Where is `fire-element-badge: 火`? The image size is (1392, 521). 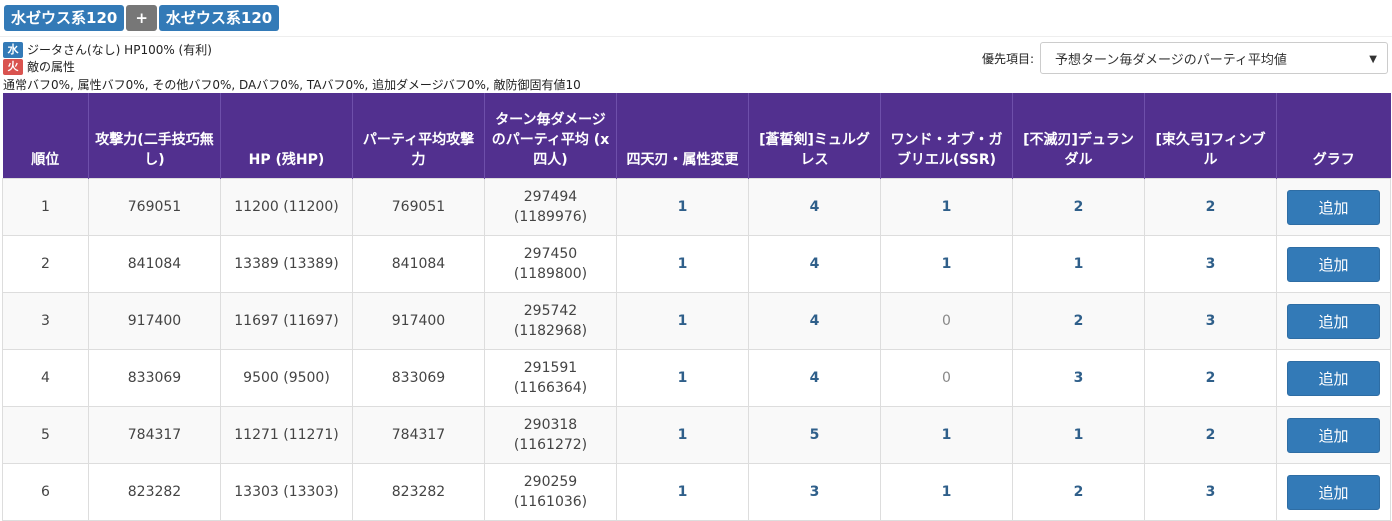
fire-element-badge: 火 is located at coordinates (13, 66).